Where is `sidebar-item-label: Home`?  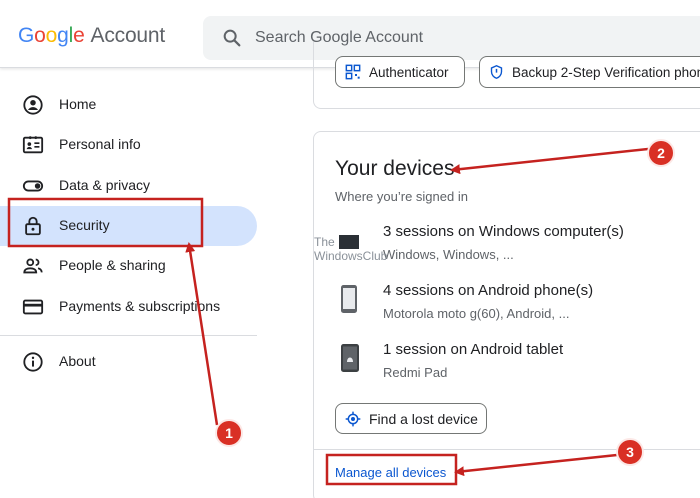
sidebar-item-label: Home is located at coordinates (78, 104).